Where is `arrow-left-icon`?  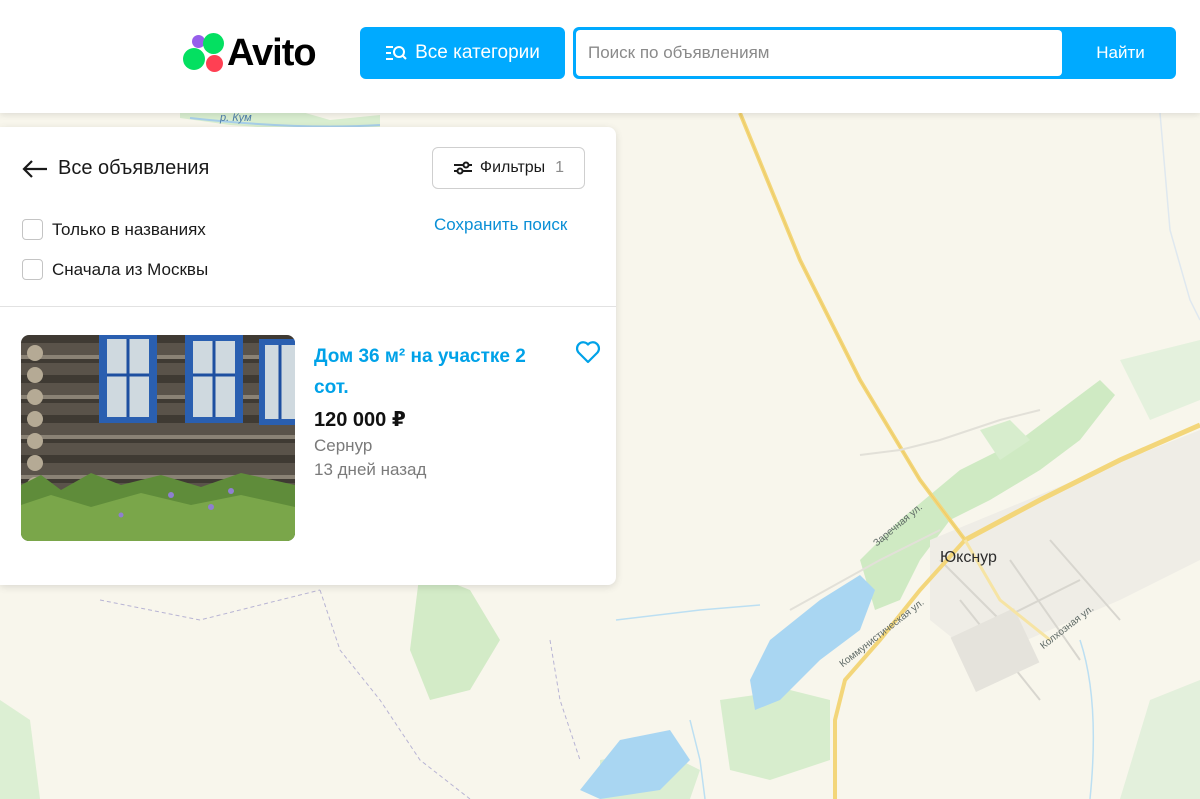 arrow-left-icon is located at coordinates (34, 168).